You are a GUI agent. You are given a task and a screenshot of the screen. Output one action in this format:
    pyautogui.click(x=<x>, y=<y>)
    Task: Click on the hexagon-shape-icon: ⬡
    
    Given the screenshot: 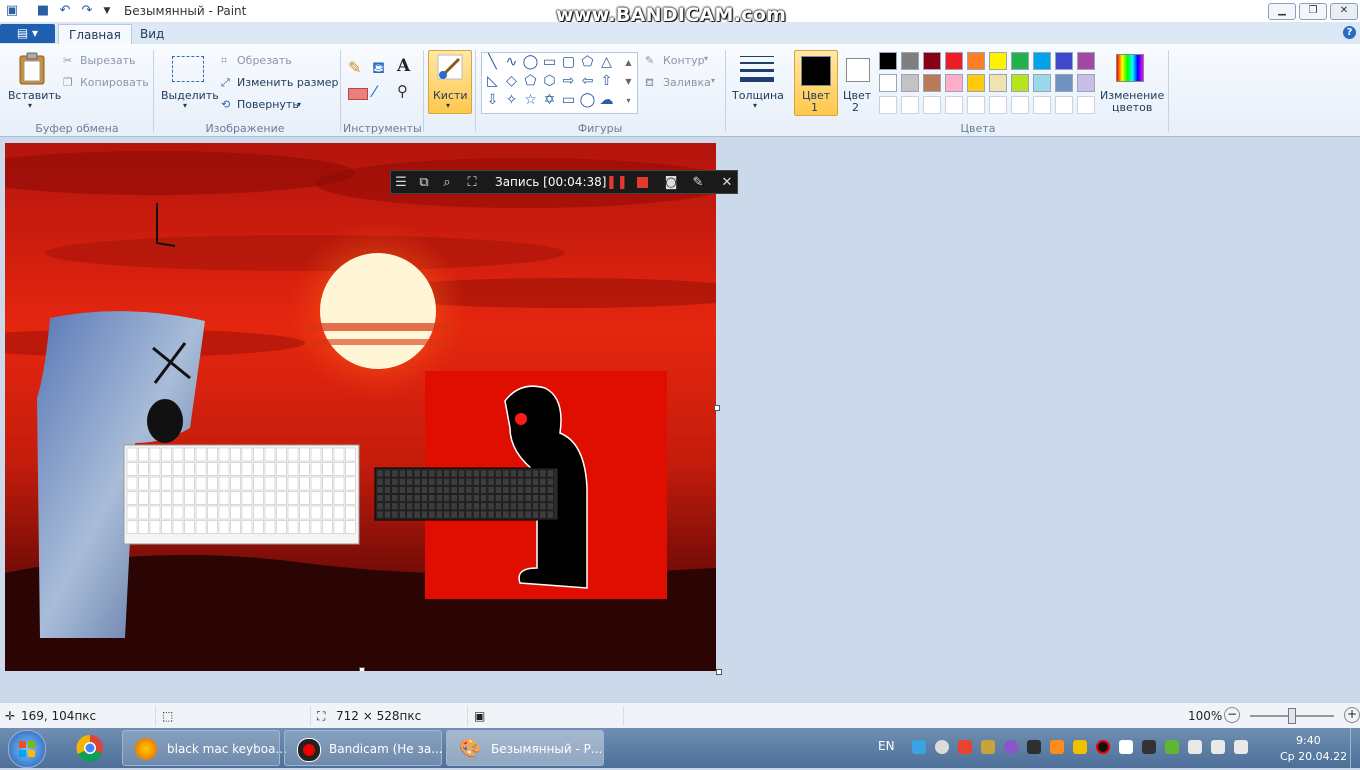 What is the action you would take?
    pyautogui.click(x=549, y=81)
    